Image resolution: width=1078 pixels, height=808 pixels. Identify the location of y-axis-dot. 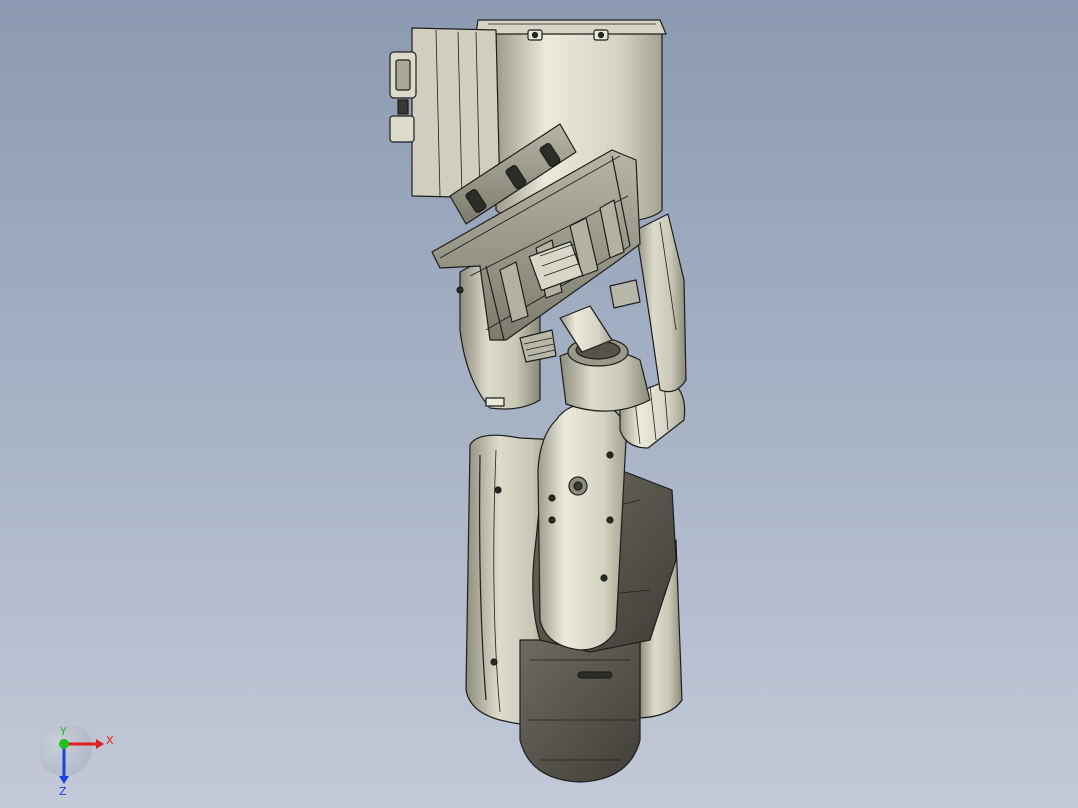
(64, 744).